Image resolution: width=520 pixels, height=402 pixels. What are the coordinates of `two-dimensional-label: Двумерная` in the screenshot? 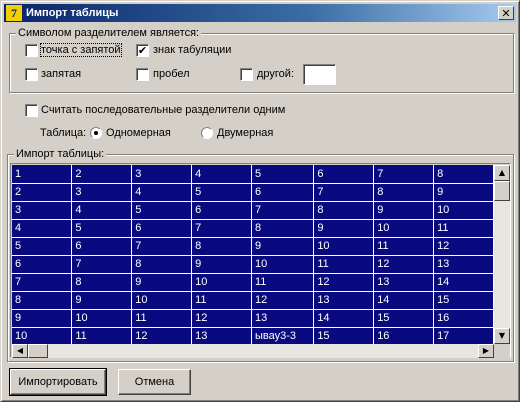 It's located at (245, 133).